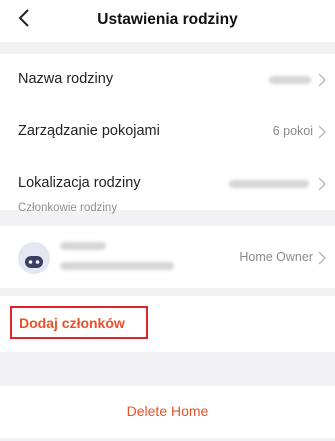 The height and width of the screenshot is (441, 335). What do you see at coordinates (83, 246) in the screenshot?
I see `member-name-redacted` at bounding box center [83, 246].